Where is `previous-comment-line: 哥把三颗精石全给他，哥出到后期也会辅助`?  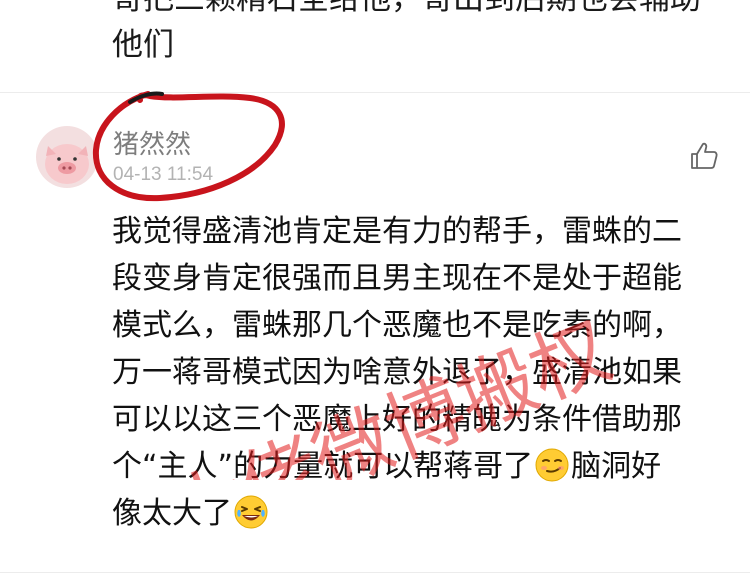 previous-comment-line: 哥把三颗精石全给他，哥出到后期也会辅助 is located at coordinates (422, 11).